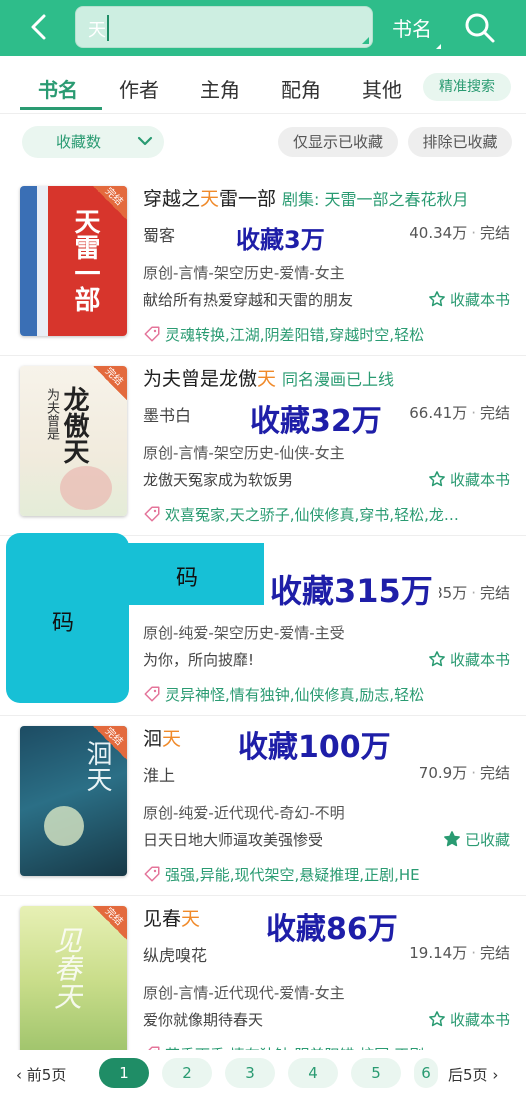 Image resolution: width=526 pixels, height=1098 pixels. Describe the element at coordinates (268, 377) in the screenshot. I see `book-title: 为夫曾是龙傲天 同名漫画已上线` at that location.